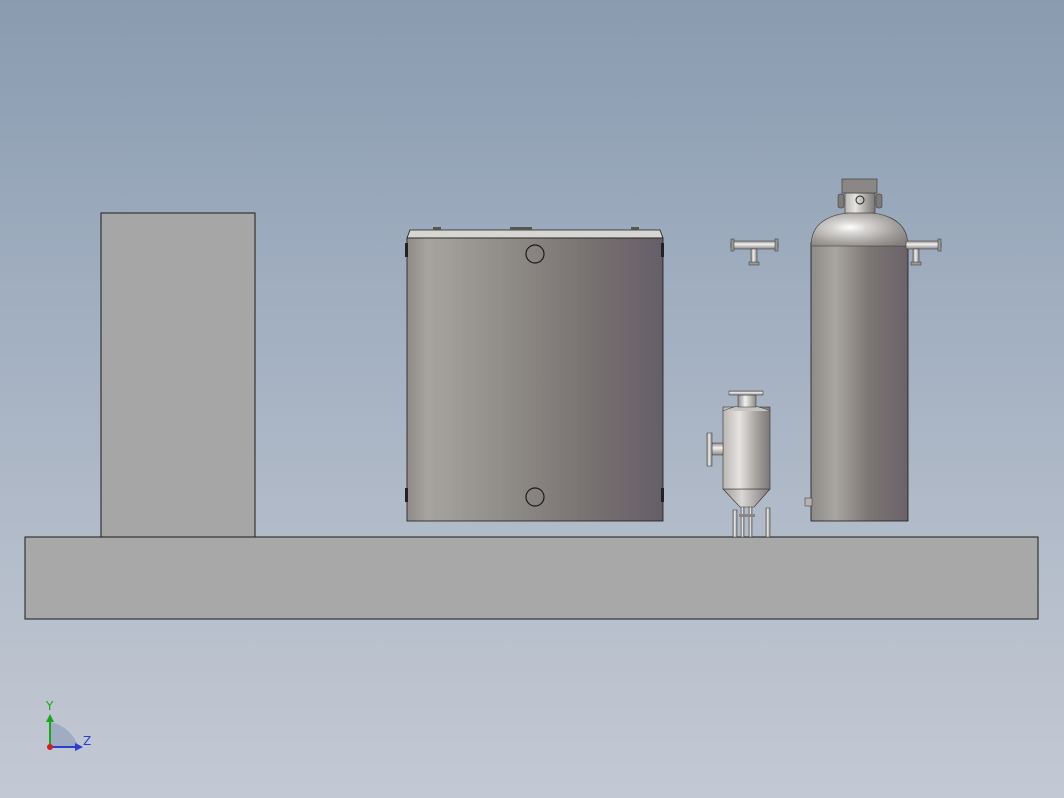 The height and width of the screenshot is (798, 1064). What do you see at coordinates (64, 732) in the screenshot?
I see `axis-triad-icon` at bounding box center [64, 732].